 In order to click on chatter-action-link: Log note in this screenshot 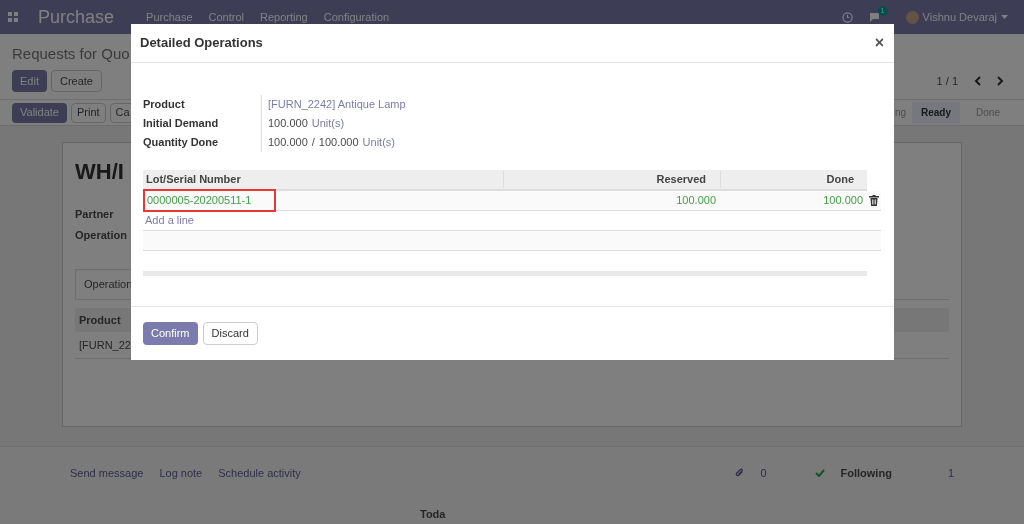, I will do `click(181, 473)`.